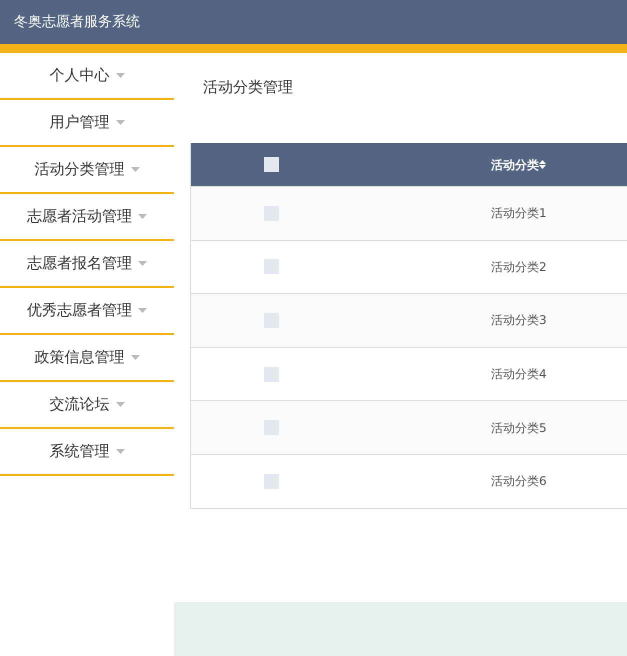  Describe the element at coordinates (409, 320) in the screenshot. I see `table-row: 活动分类3` at that location.